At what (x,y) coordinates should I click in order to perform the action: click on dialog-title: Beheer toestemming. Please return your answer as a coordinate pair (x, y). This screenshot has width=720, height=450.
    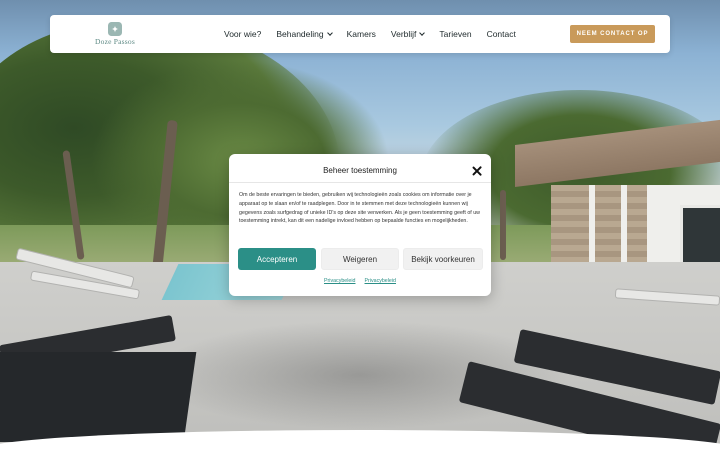
    Looking at the image, I should click on (360, 170).